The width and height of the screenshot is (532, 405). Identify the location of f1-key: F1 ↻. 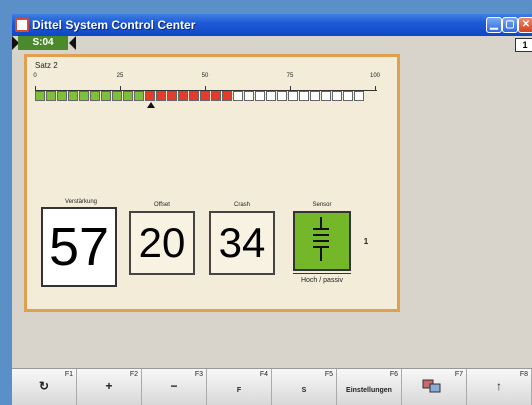
(44, 387).